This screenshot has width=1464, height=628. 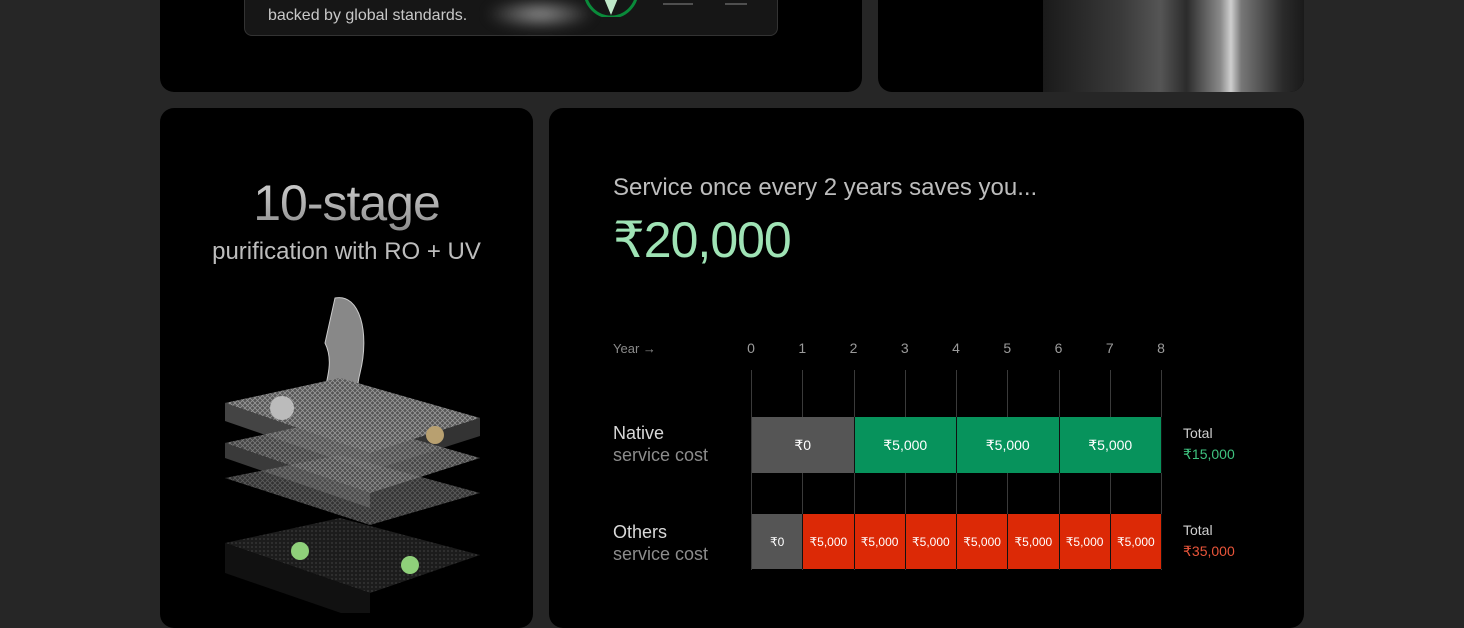 I want to click on standards-text: backed by global standards., so click(x=368, y=15).